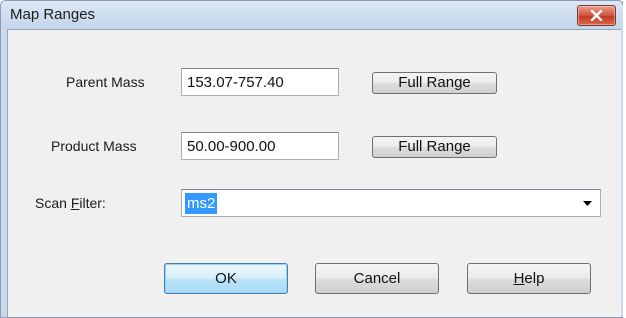 The image size is (626, 318). I want to click on parent-mass-full-range-button: Full Range, so click(434, 83).